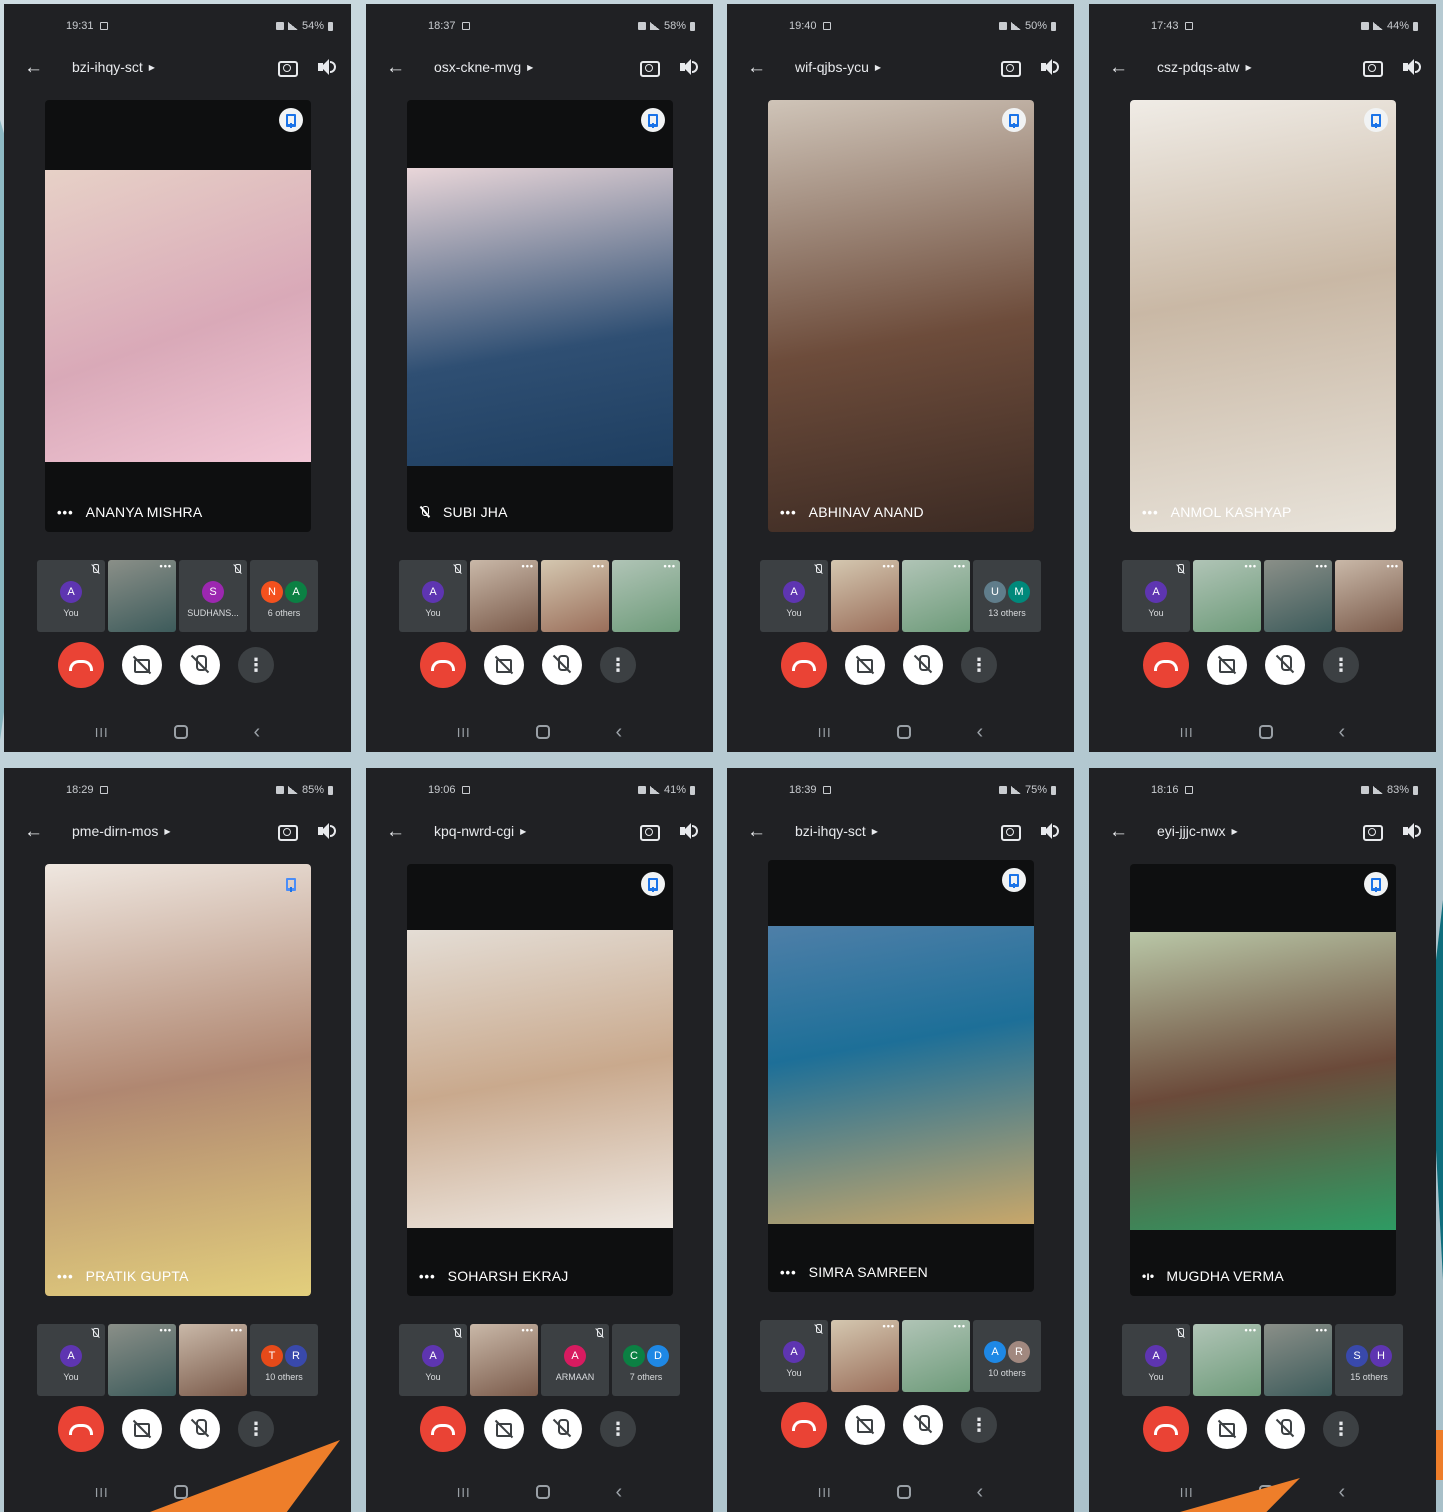 The image size is (1443, 1512). What do you see at coordinates (1007, 596) in the screenshot?
I see `participant-thumb: U M 13 others` at bounding box center [1007, 596].